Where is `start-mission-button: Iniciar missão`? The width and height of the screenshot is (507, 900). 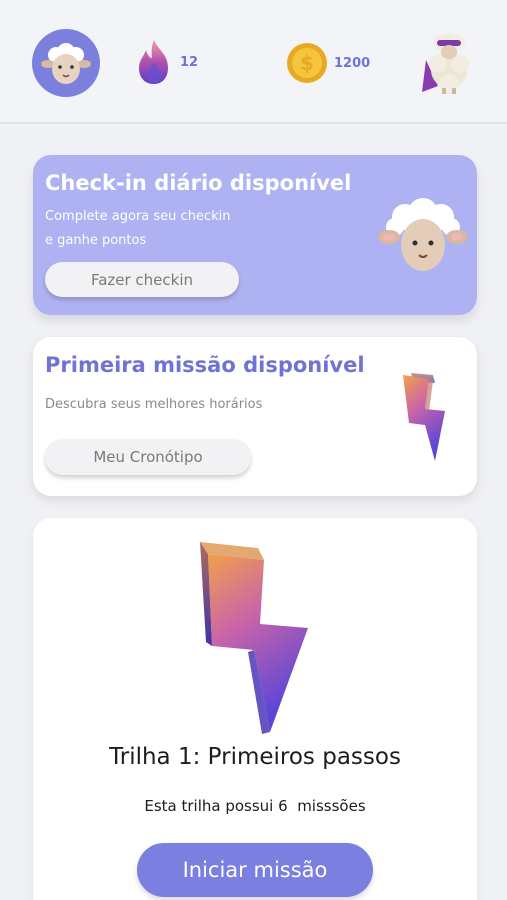
start-mission-button: Iniciar missão is located at coordinates (255, 870).